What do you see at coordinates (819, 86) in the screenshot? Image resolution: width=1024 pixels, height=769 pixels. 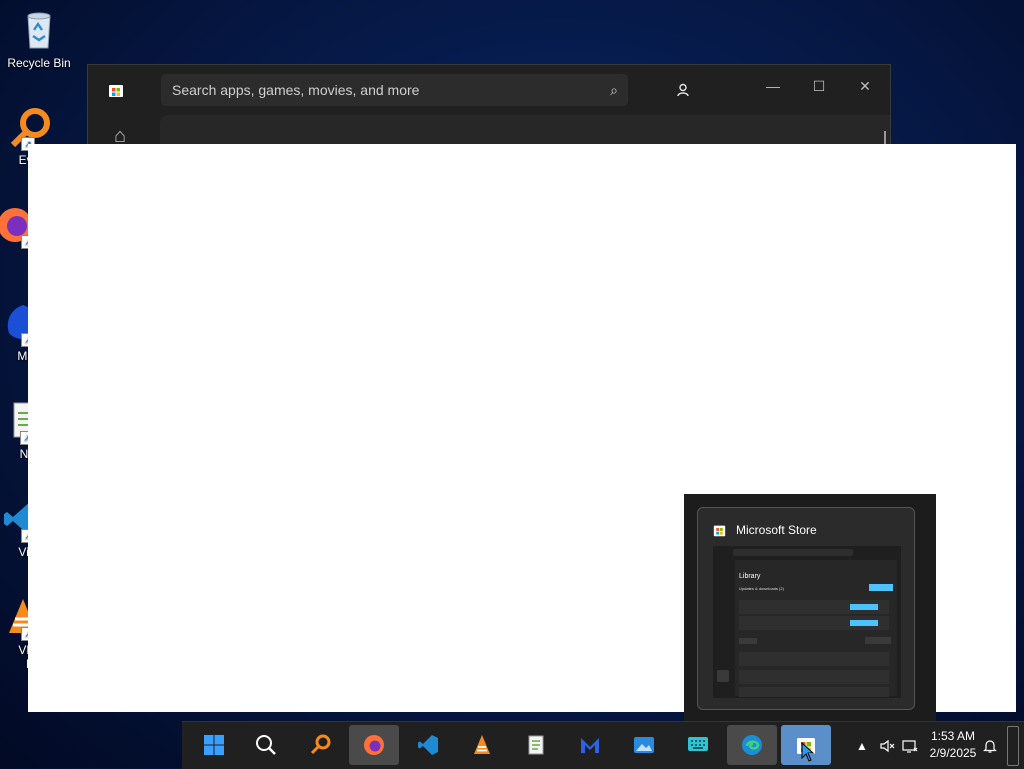 I see `maximize-button: ☐` at bounding box center [819, 86].